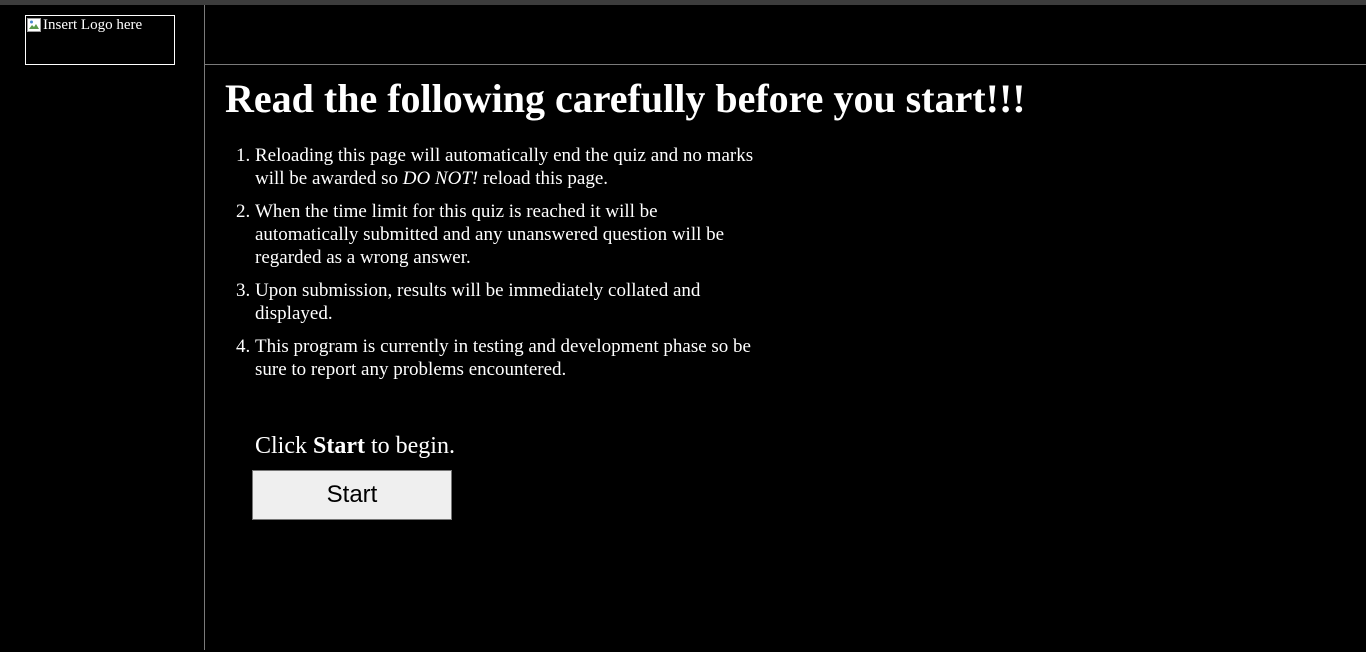  I want to click on start-button: Start, so click(352, 495).